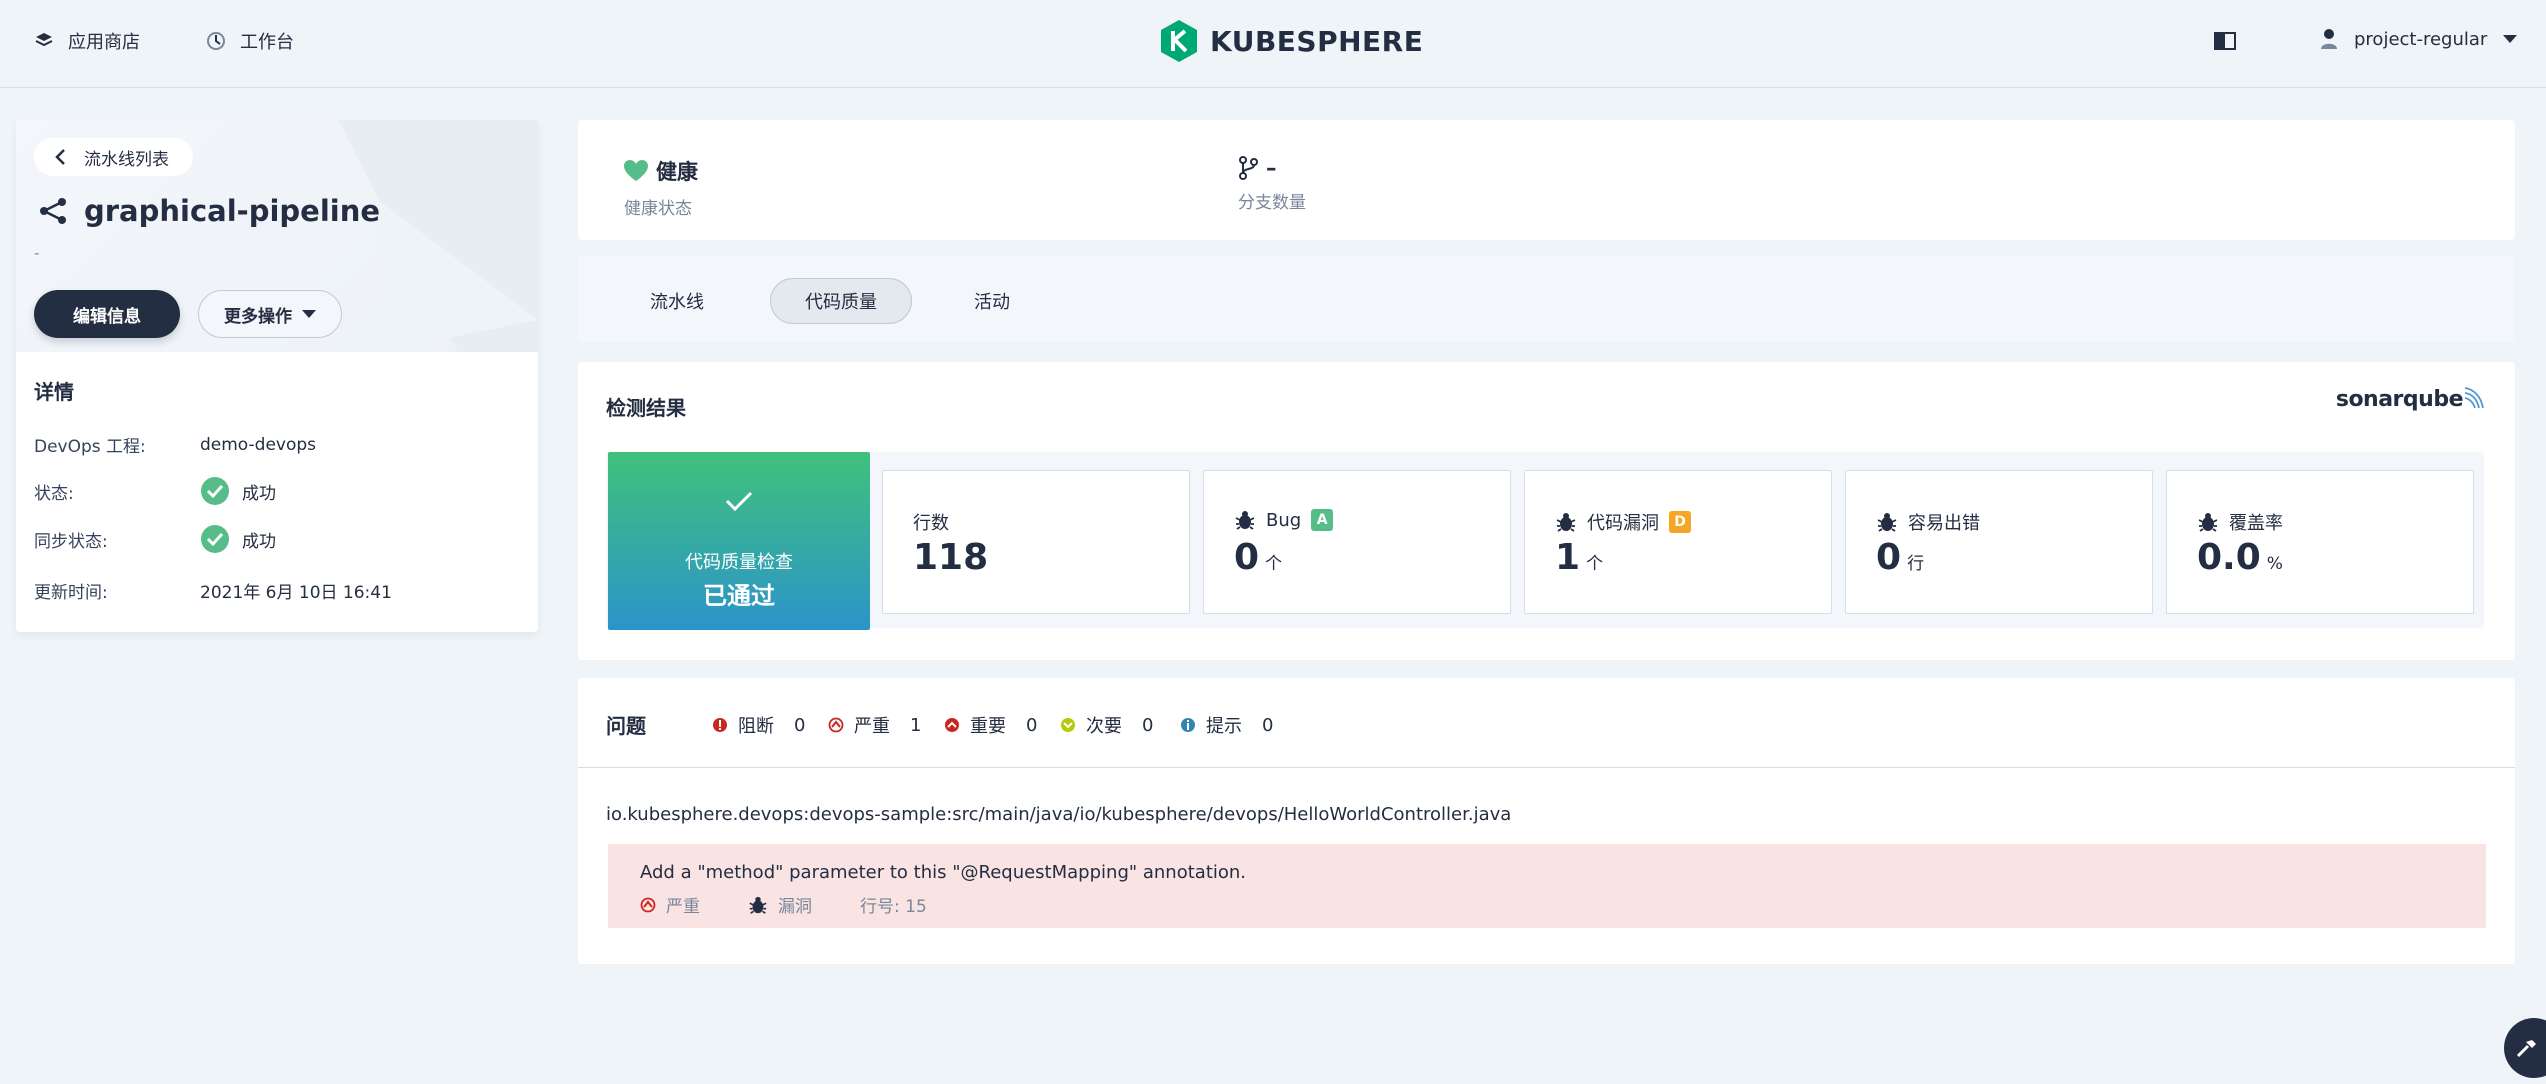 This screenshot has width=2546, height=1084. I want to click on app-store-icon, so click(44, 40).